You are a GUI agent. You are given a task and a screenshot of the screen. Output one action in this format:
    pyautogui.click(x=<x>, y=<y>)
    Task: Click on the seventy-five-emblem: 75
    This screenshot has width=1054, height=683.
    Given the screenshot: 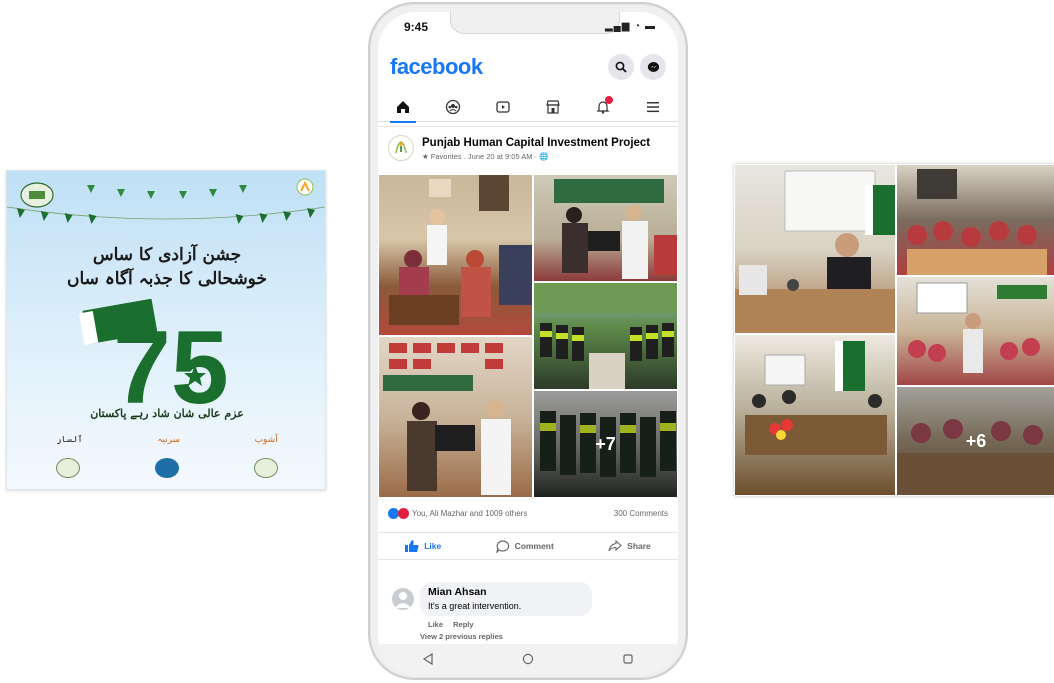 What is the action you would take?
    pyautogui.click(x=153, y=354)
    